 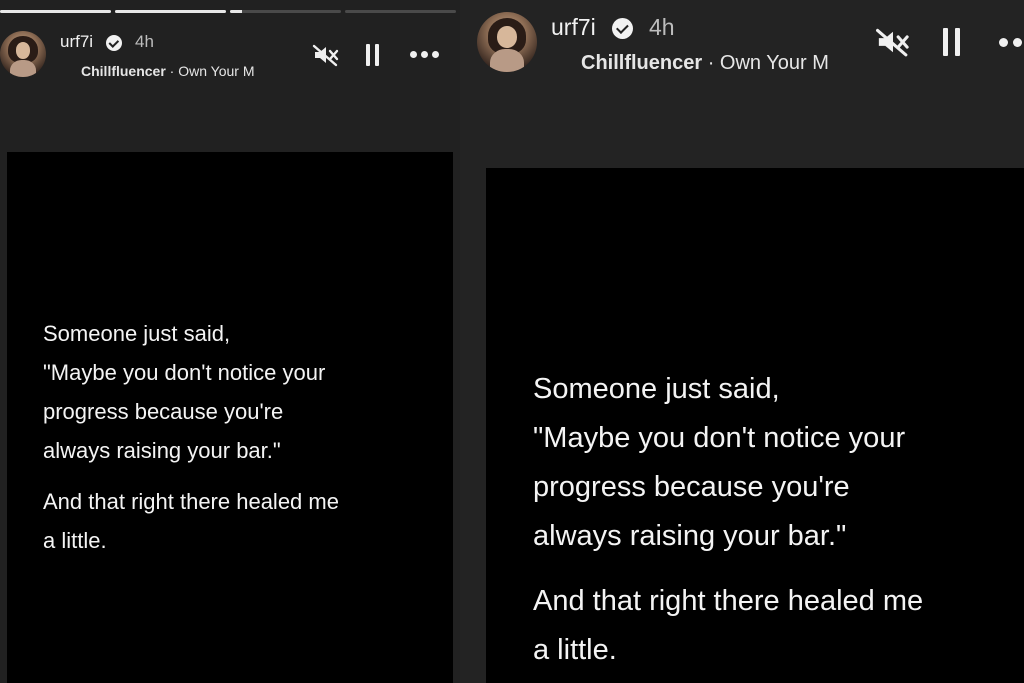 I want to click on progress-segment-current, so click(x=285, y=11).